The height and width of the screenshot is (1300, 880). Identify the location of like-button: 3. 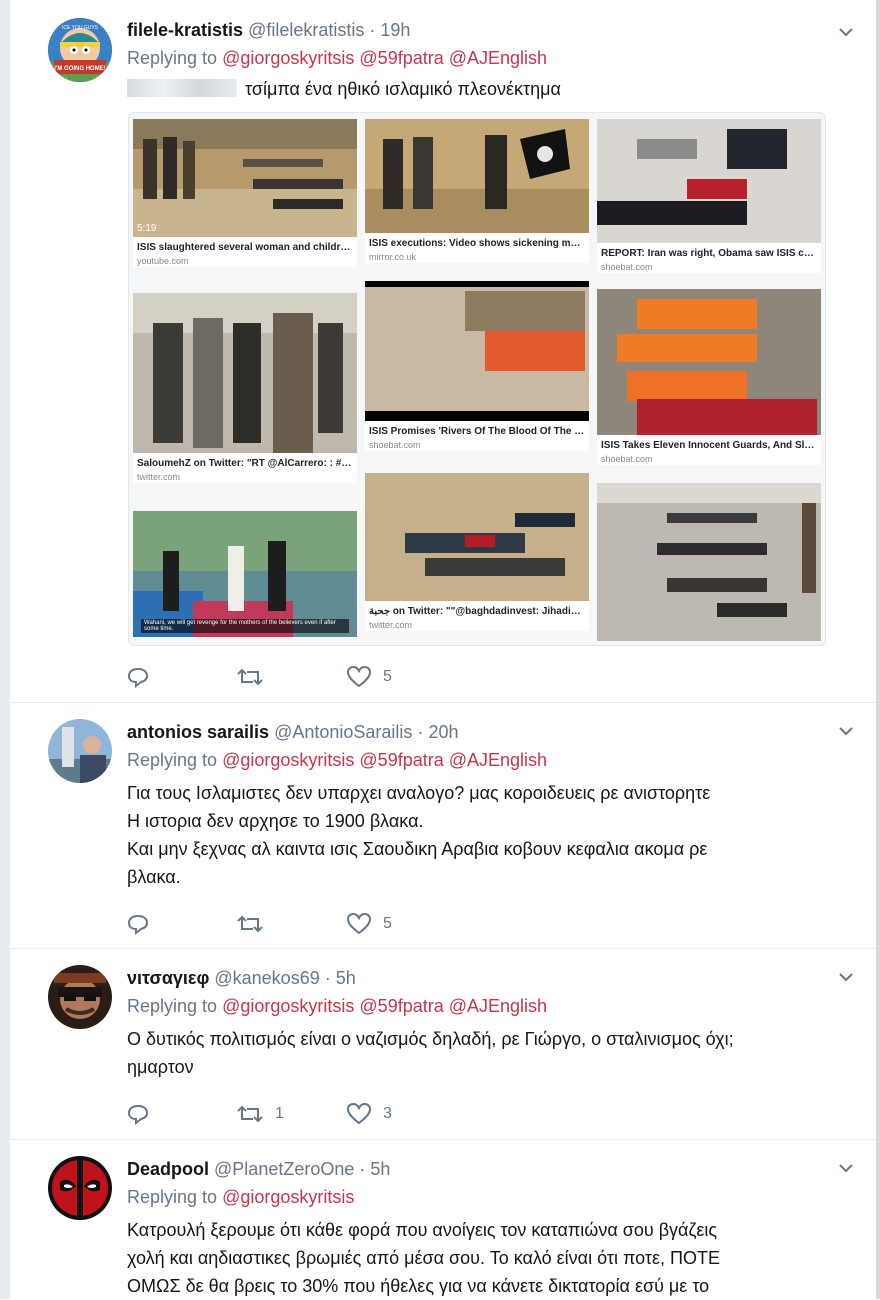
(402, 1114).